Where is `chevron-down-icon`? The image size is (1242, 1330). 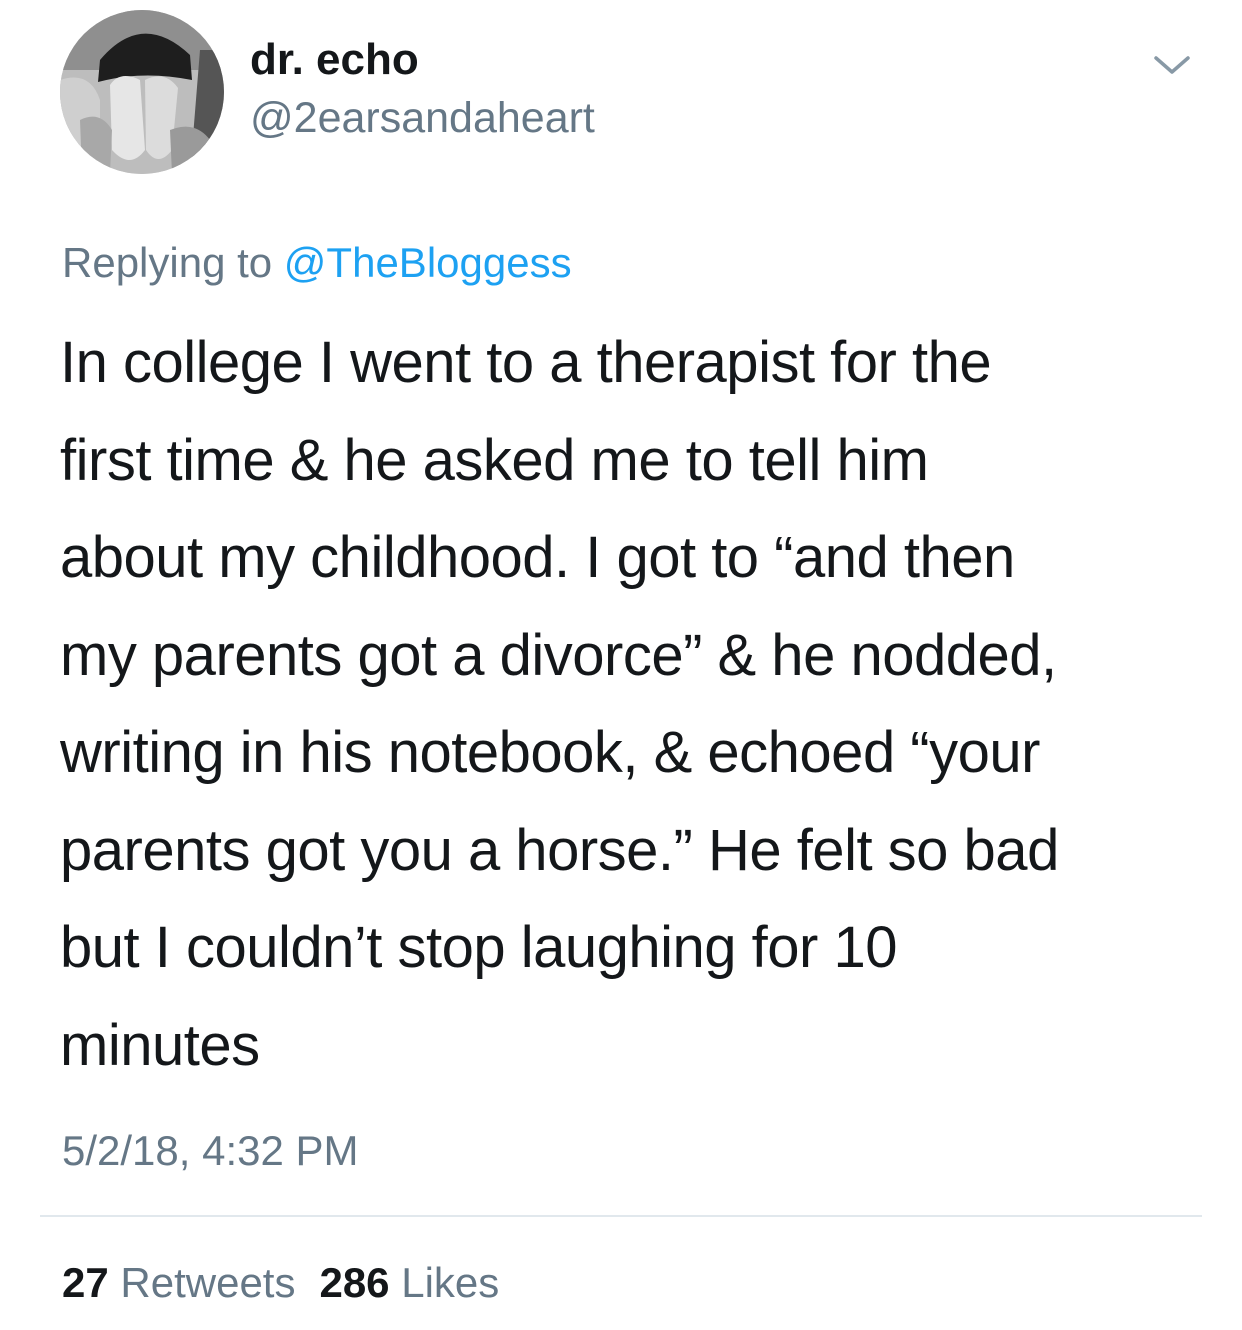
chevron-down-icon is located at coordinates (1172, 65).